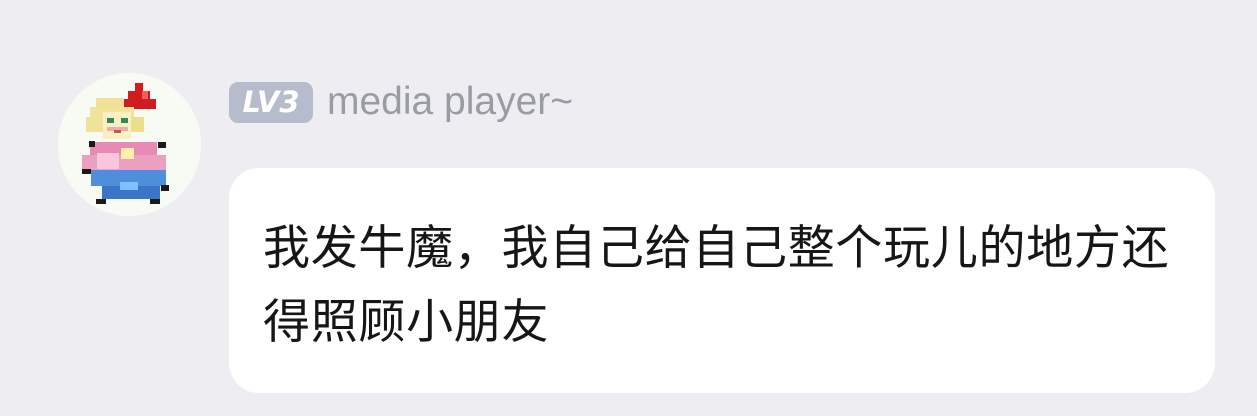 This screenshot has height=416, width=1257. Describe the element at coordinates (271, 102) in the screenshot. I see `user-level-badge: LV3` at that location.